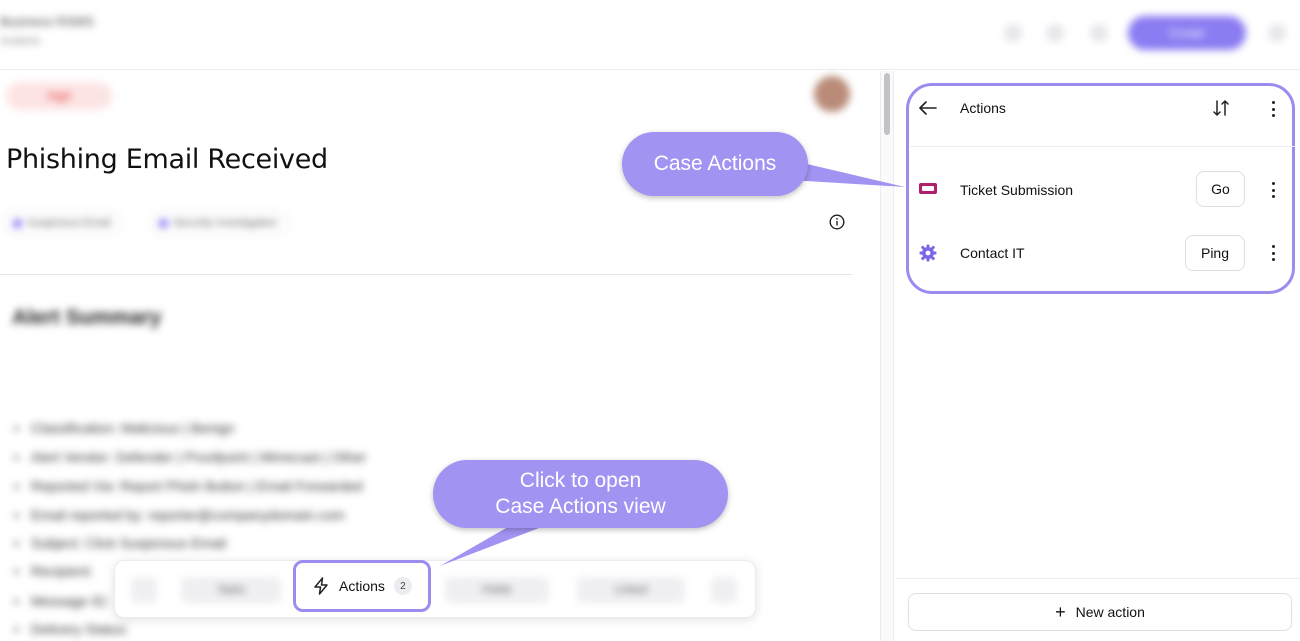 The image size is (1300, 641). What do you see at coordinates (631, 590) in the screenshot?
I see `toolbar-linked: Linked` at bounding box center [631, 590].